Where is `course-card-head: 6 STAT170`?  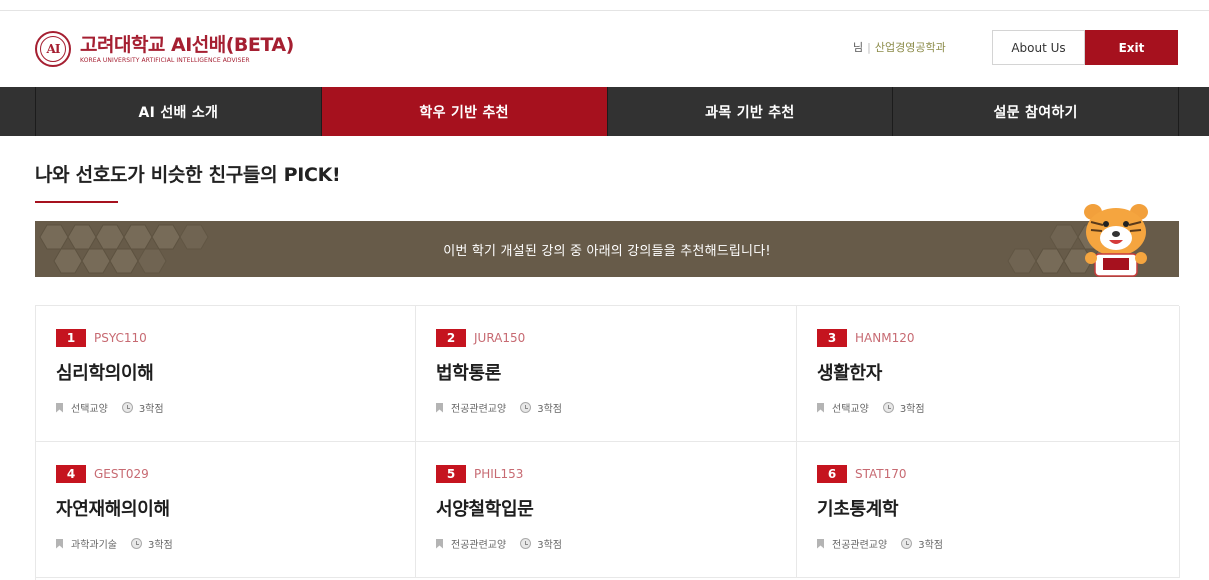 course-card-head: 6 STAT170 is located at coordinates (862, 474).